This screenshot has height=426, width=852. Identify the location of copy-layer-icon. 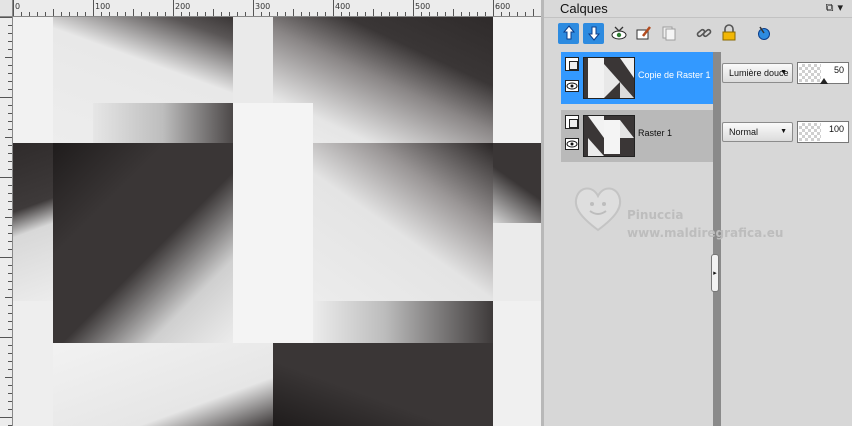
(668, 33).